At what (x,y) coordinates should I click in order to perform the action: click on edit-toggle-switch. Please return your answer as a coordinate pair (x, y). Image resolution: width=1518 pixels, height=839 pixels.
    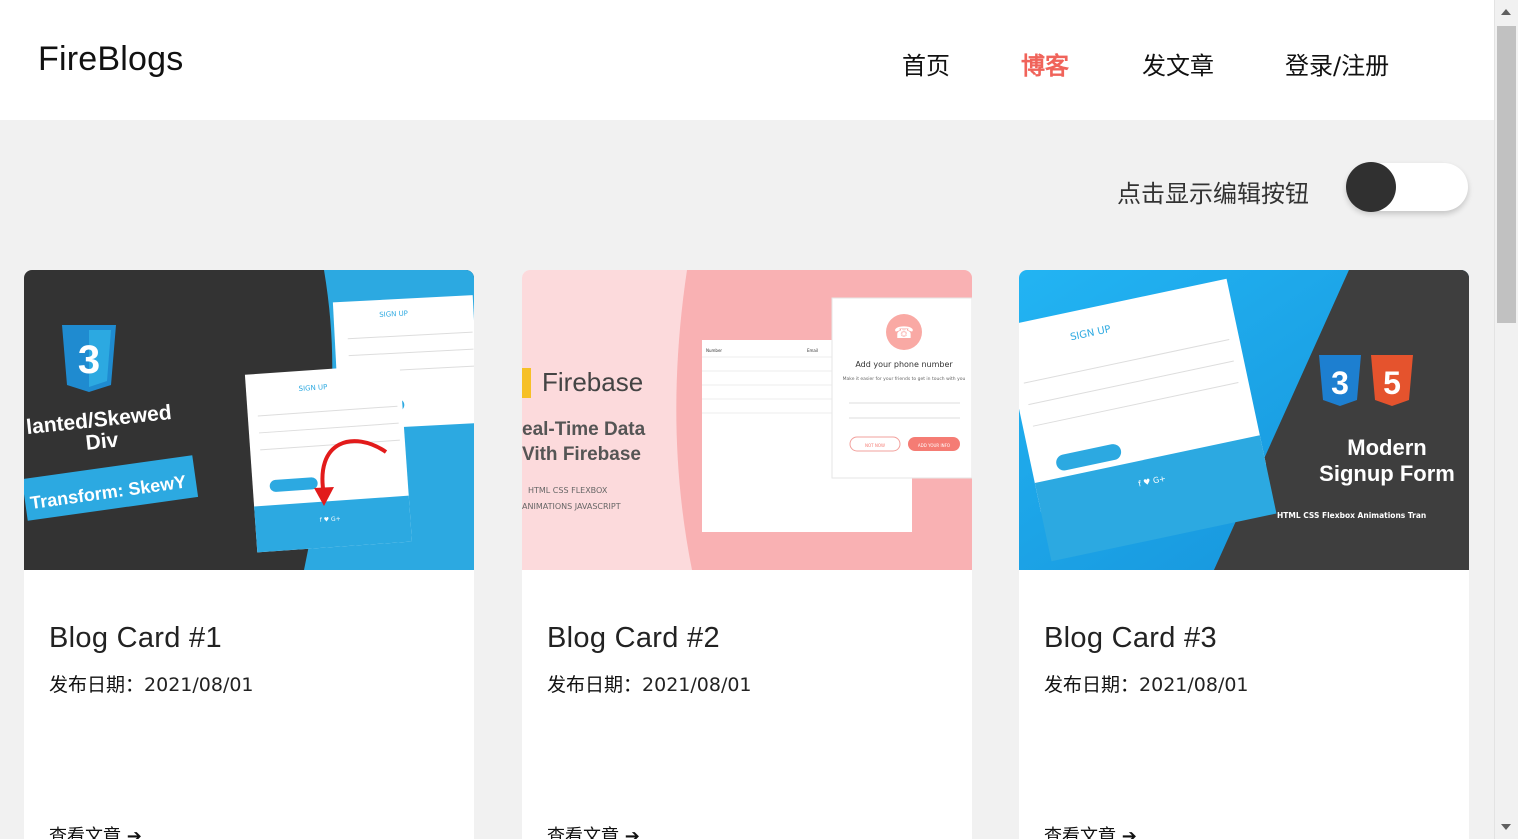
    Looking at the image, I should click on (1407, 187).